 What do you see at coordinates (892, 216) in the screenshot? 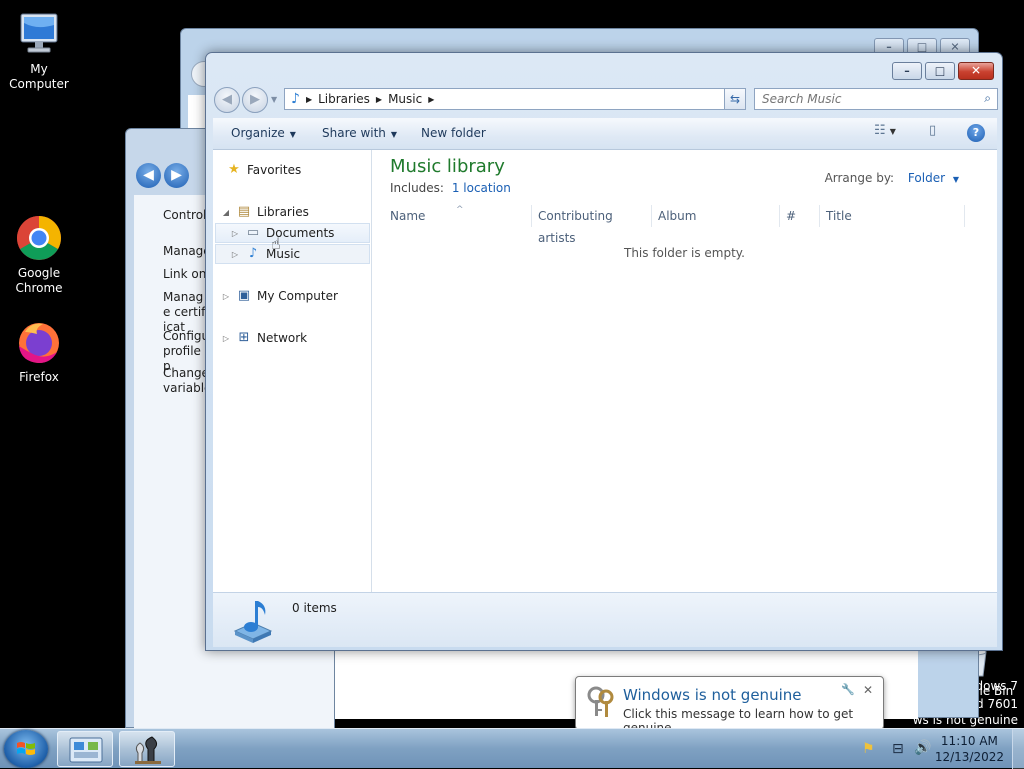
I see `column-header-title: Title` at bounding box center [892, 216].